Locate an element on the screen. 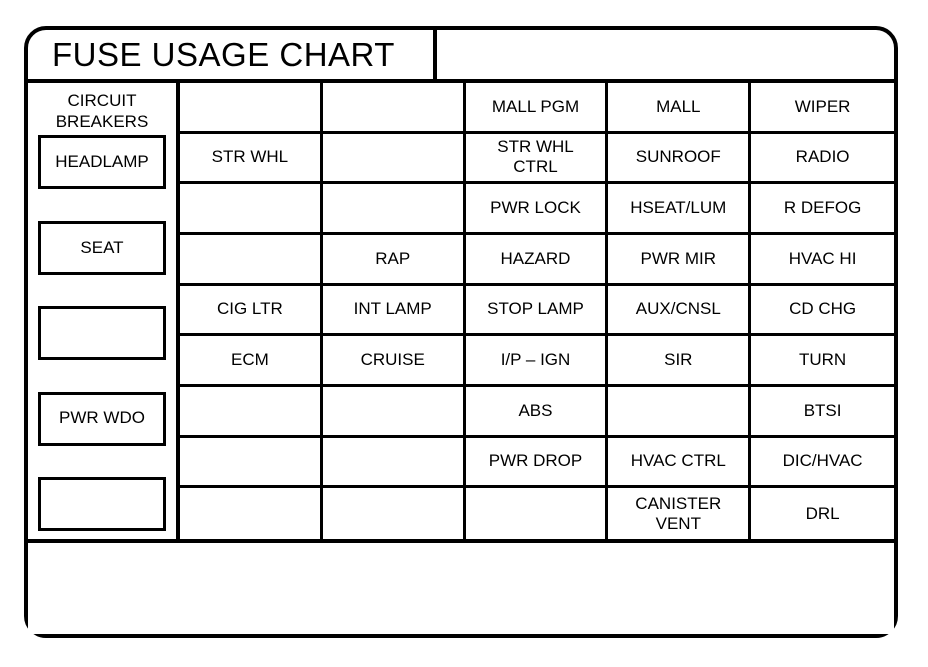 The image size is (928, 667). fuse-cell-label: ABS is located at coordinates (535, 410).